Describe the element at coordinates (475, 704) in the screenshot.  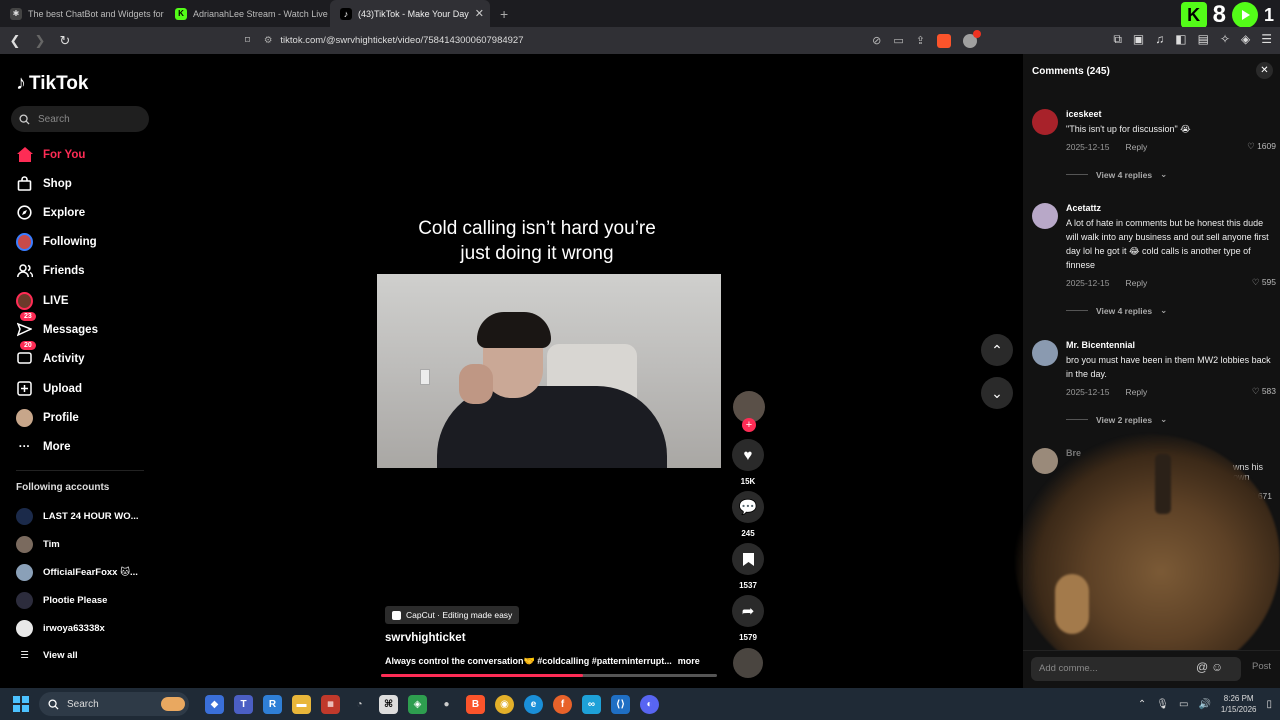
I see `brave-icon: B` at that location.